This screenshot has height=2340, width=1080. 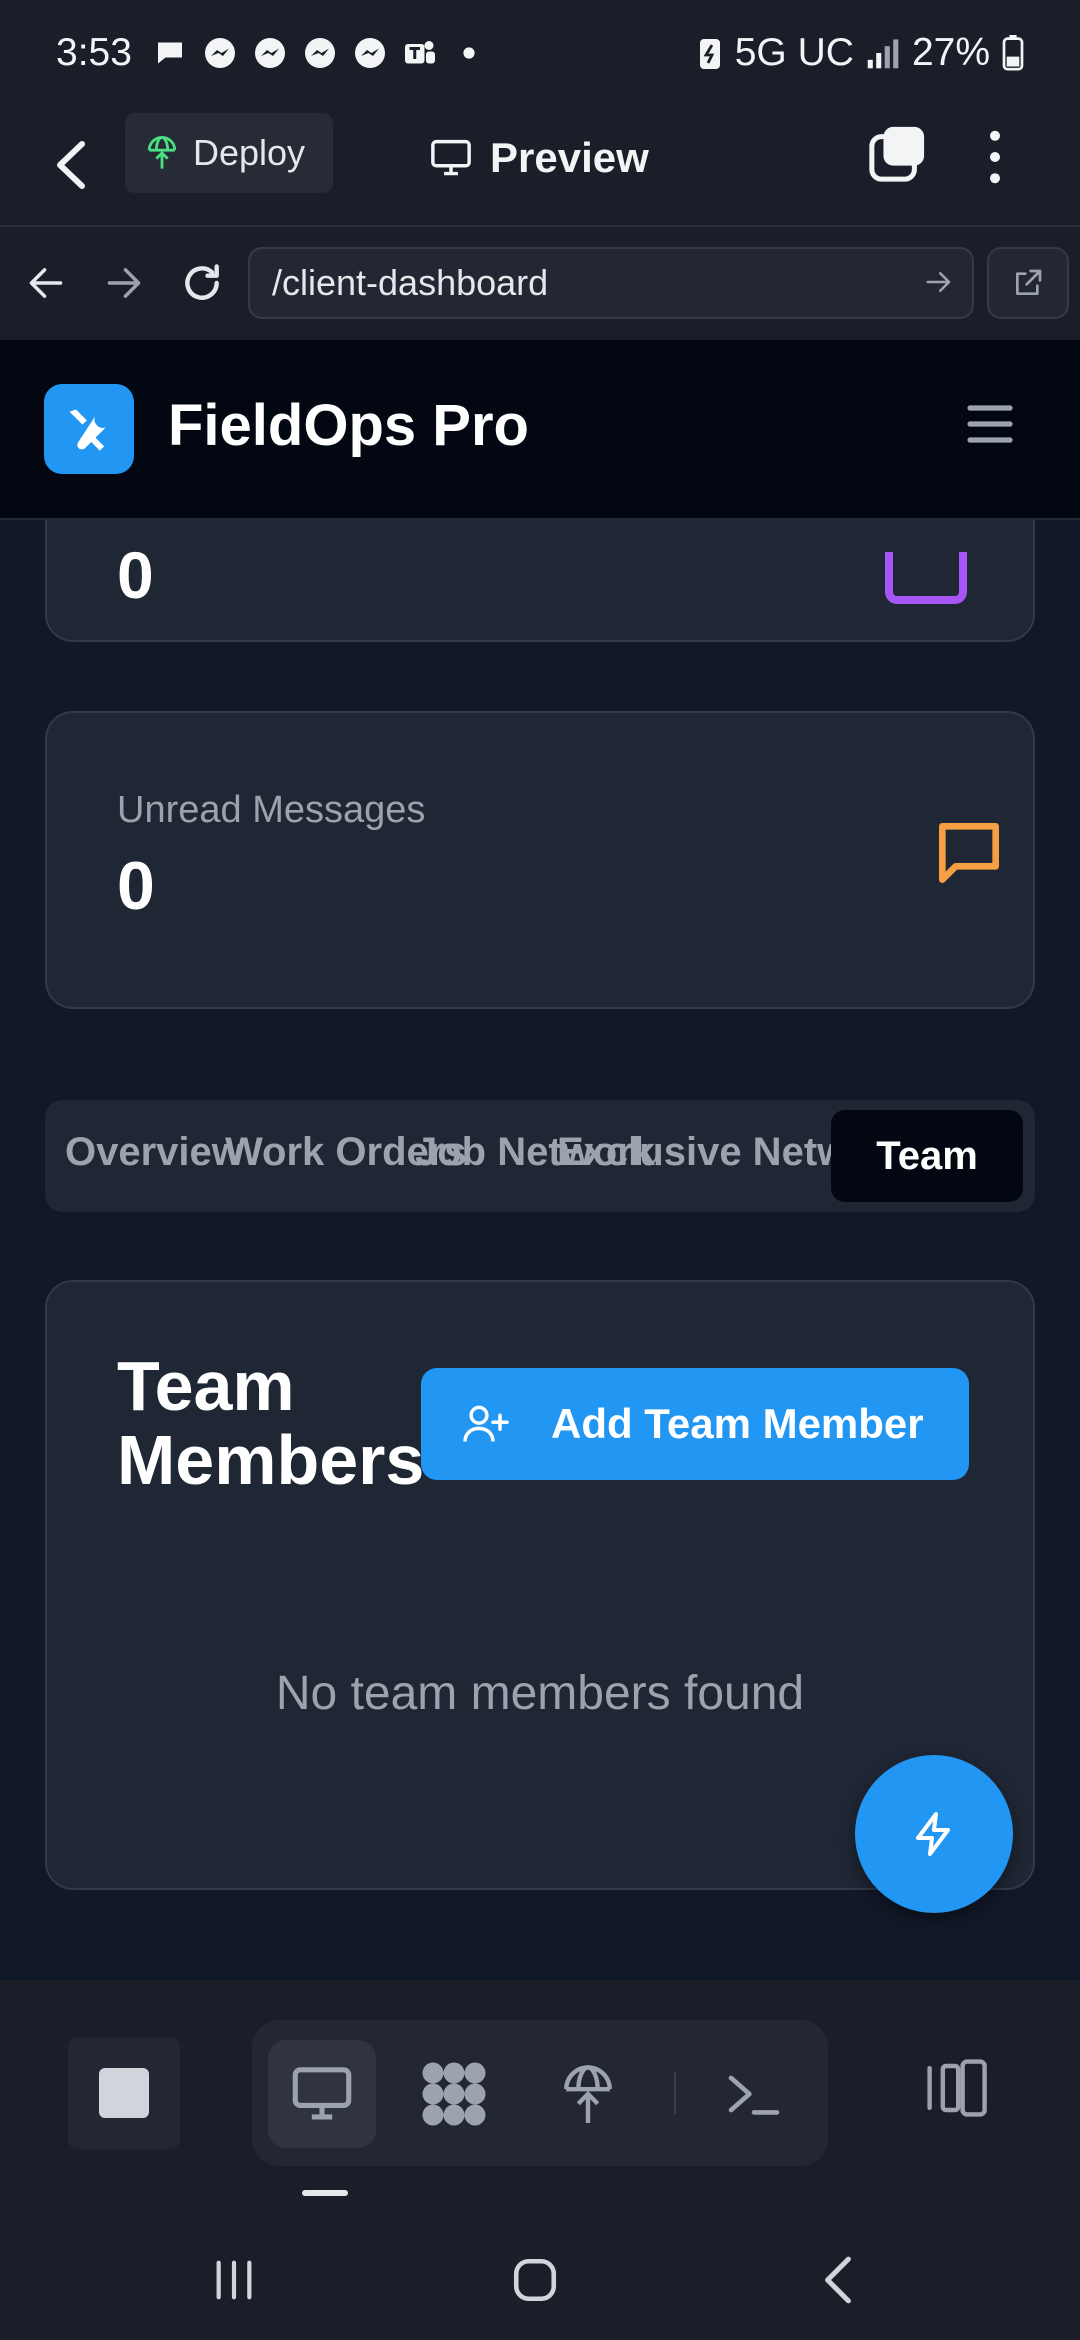 I want to click on preview-view-button, so click(x=322, y=2094).